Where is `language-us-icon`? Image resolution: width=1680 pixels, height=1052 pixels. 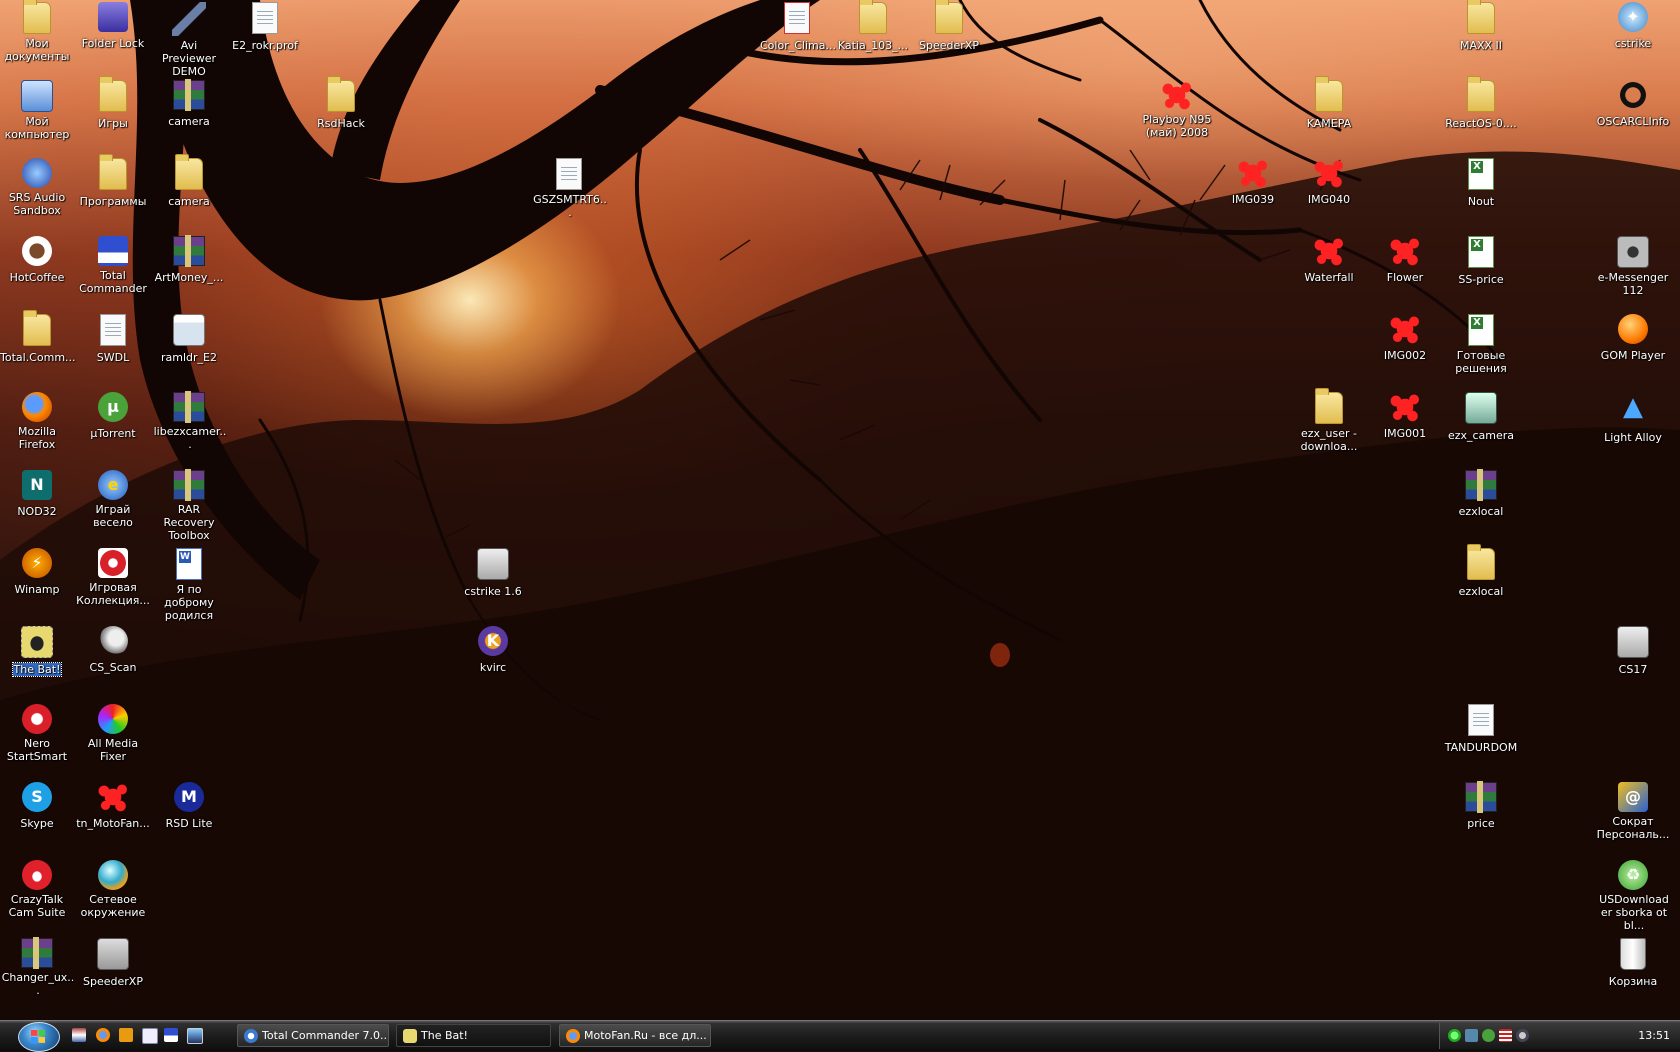 language-us-icon is located at coordinates (1505, 1035).